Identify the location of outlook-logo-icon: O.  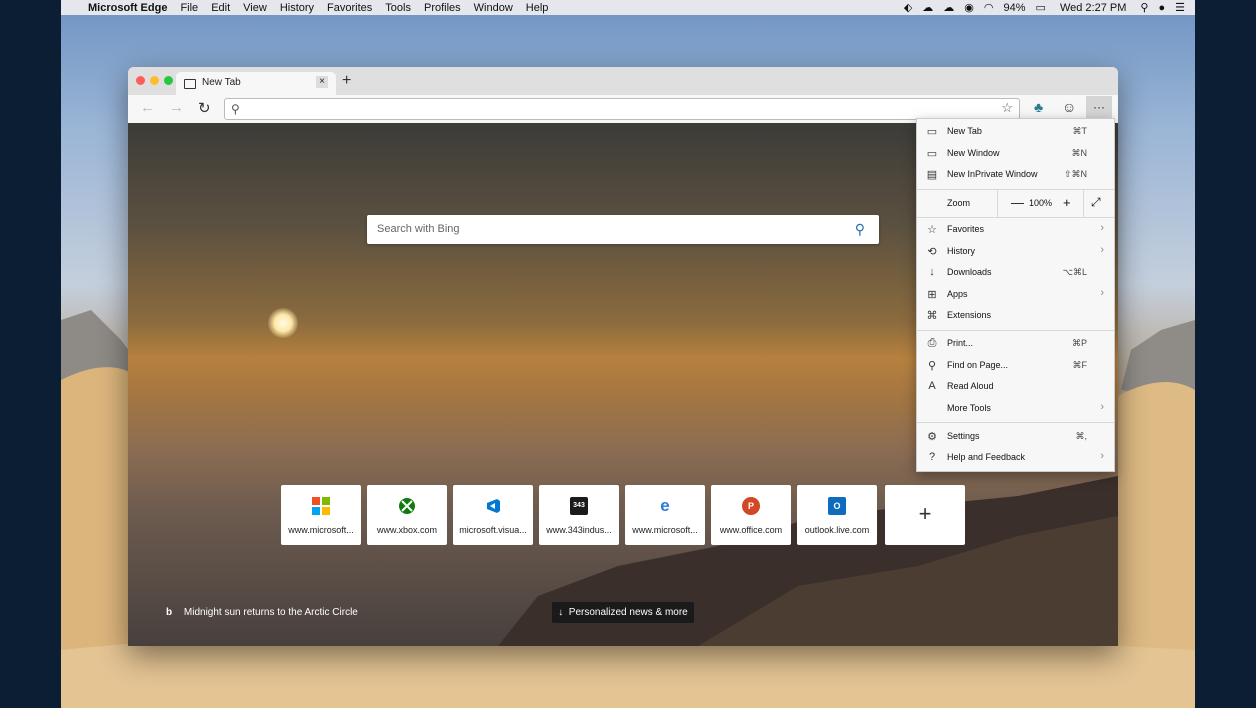
(837, 506).